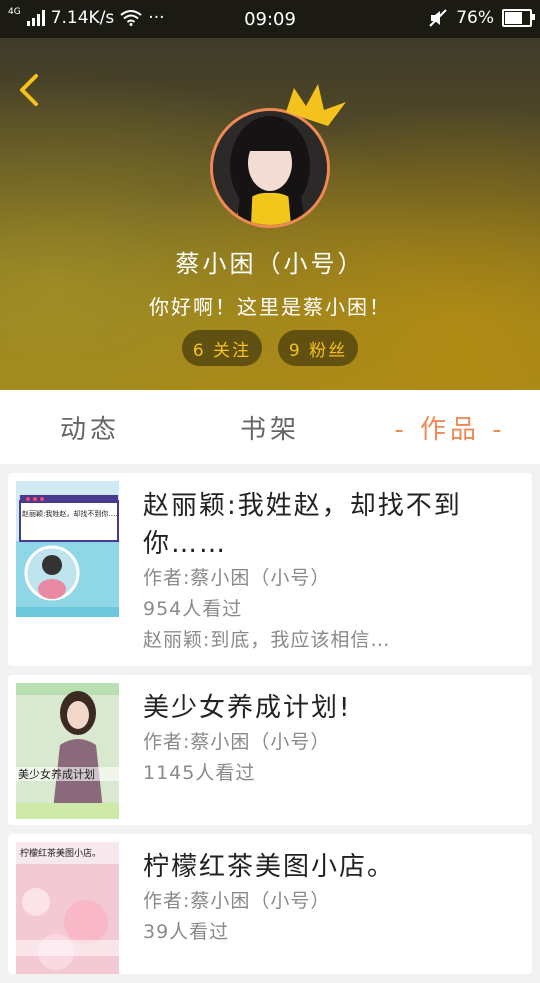 This screenshot has height=983, width=540. I want to click on work-views: 954人看过, so click(193, 609).